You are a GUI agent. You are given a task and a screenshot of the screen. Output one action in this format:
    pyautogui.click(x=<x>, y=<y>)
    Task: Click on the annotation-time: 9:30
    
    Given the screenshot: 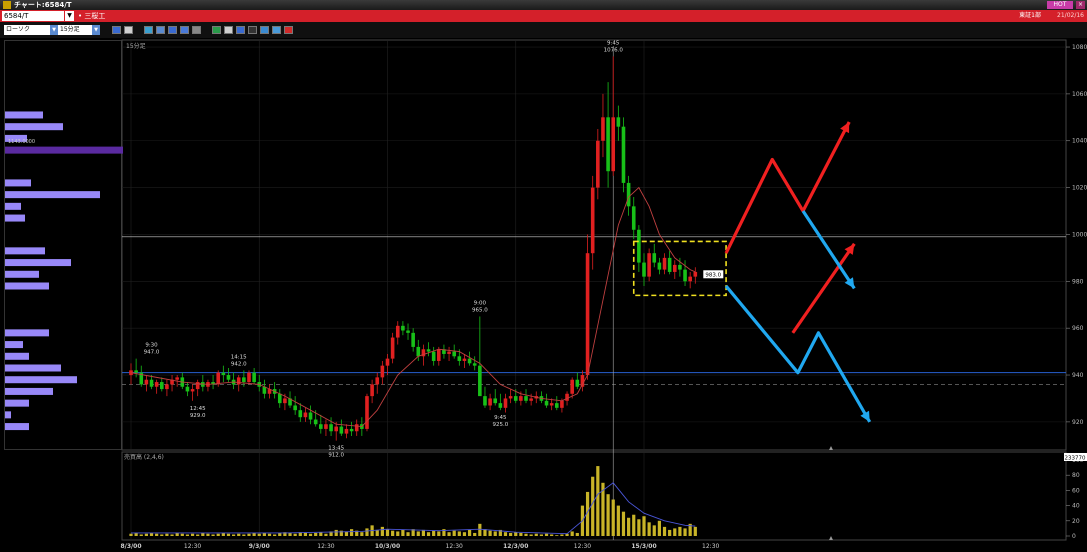 What is the action you would take?
    pyautogui.click(x=151, y=346)
    